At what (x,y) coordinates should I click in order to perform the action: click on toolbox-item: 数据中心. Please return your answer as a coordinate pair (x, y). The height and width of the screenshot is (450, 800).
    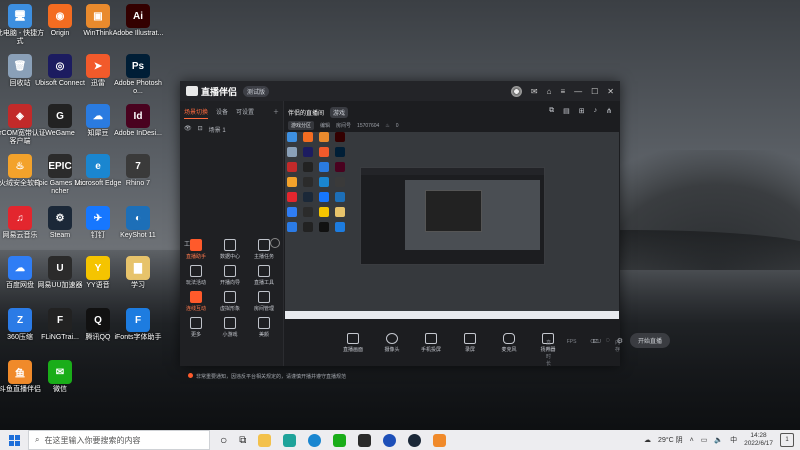
    Looking at the image, I should click on (230, 249).